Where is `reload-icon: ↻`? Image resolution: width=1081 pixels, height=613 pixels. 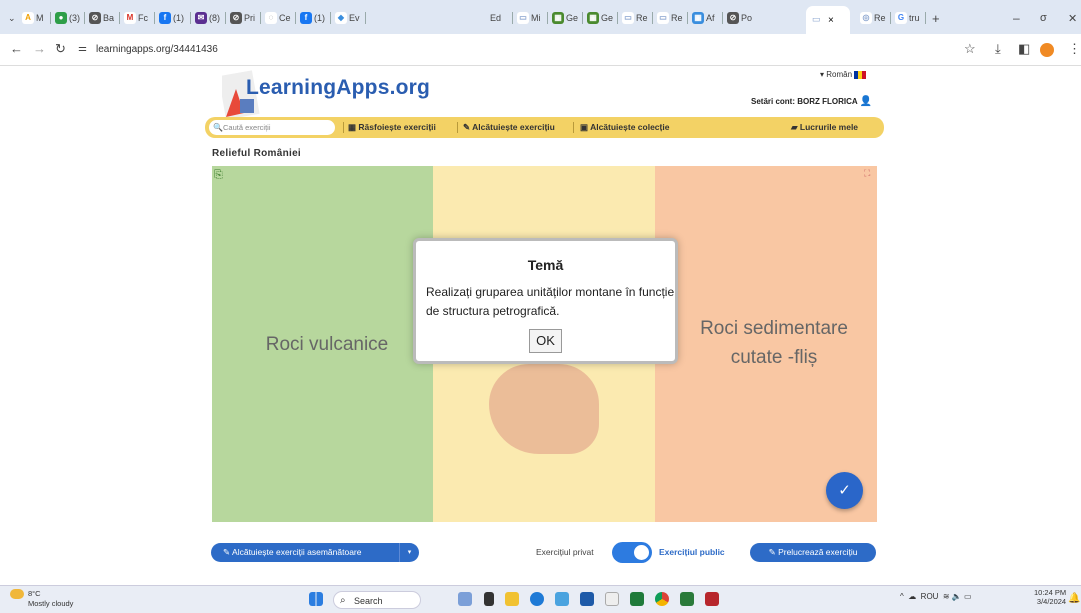
reload-icon: ↻ is located at coordinates (60, 49).